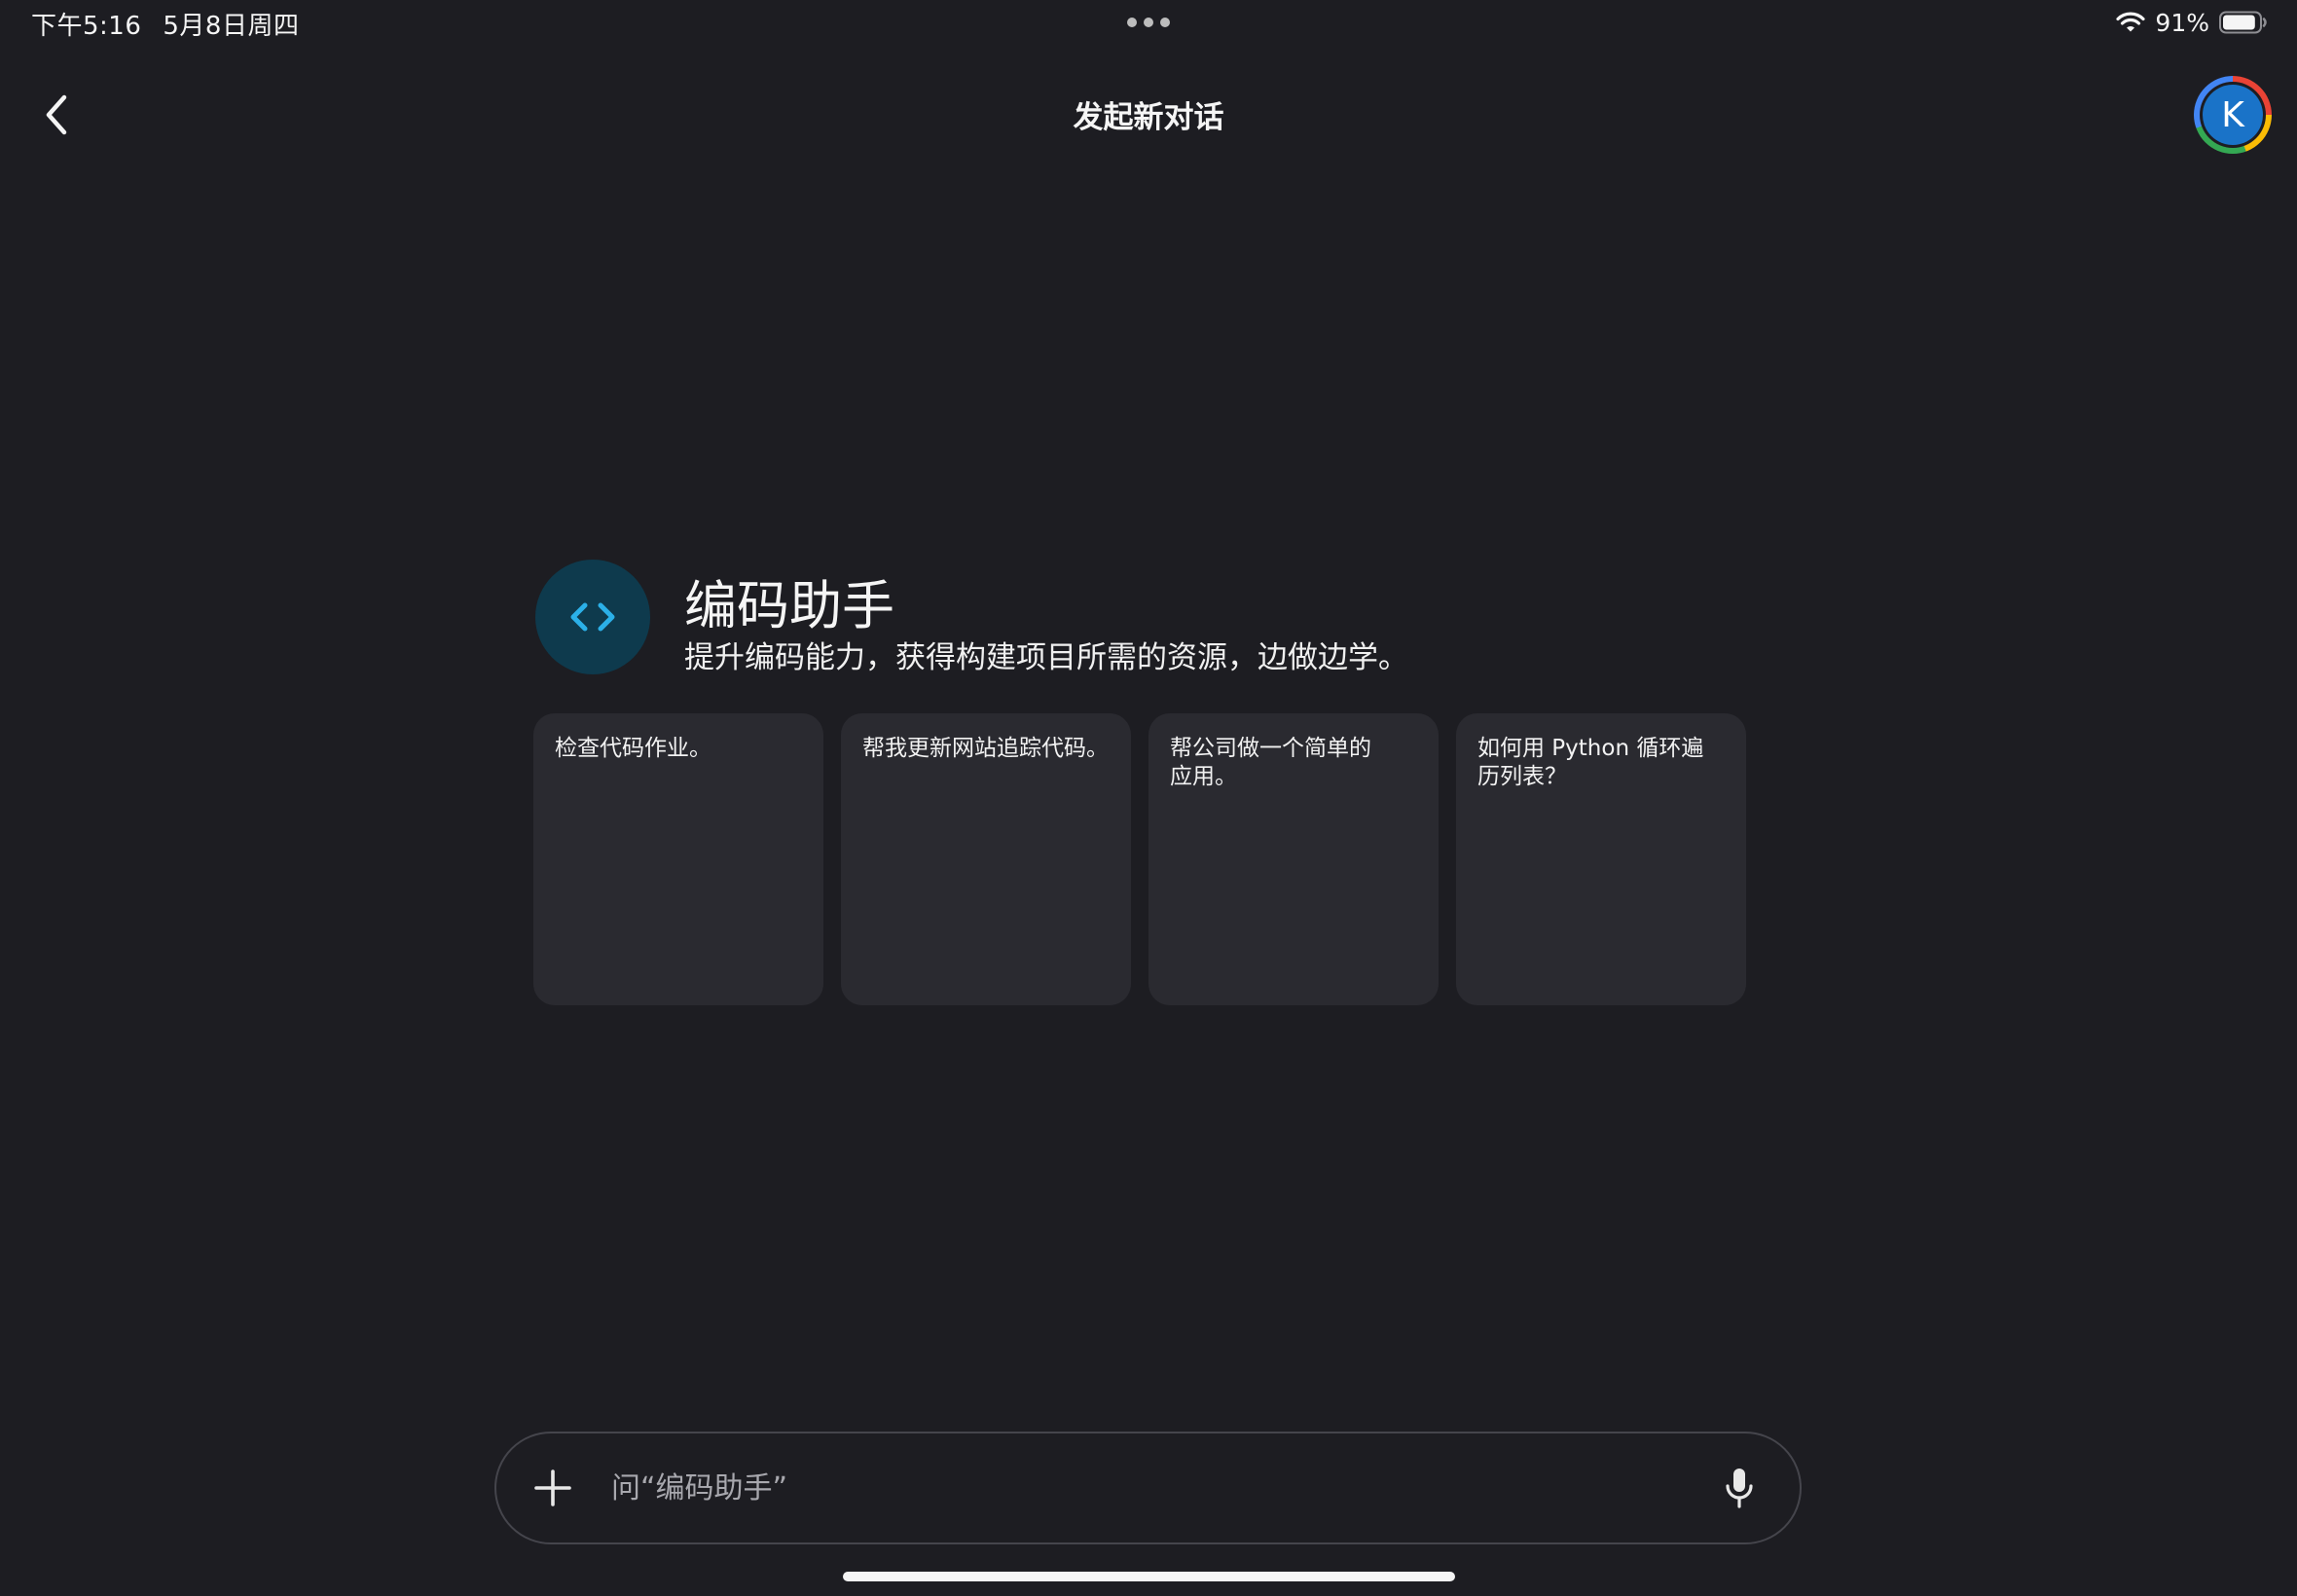 The height and width of the screenshot is (1596, 2297). I want to click on suggestion-card-python-loop: 如何用 Python 循环遍 历列表？, so click(1601, 859).